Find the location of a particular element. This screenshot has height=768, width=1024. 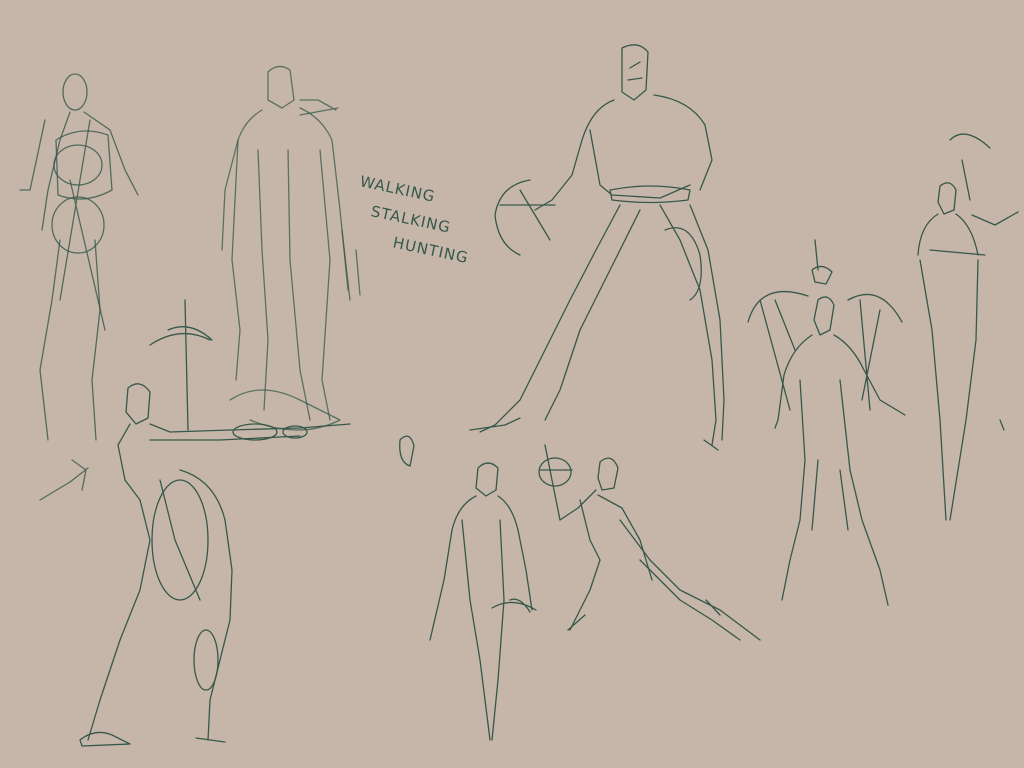

crouching-crossbow-figure is located at coordinates (649, 542).